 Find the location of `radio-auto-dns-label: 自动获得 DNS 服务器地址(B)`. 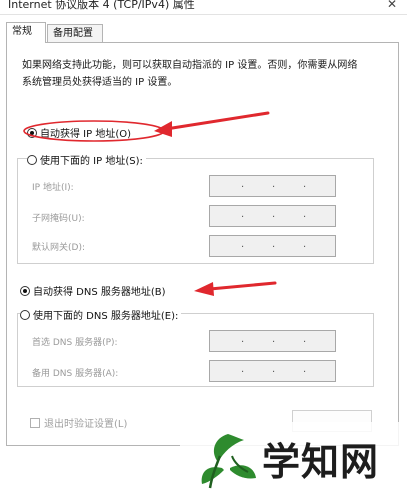

radio-auto-dns-label: 自动获得 DNS 服务器地址(B) is located at coordinates (99, 292).